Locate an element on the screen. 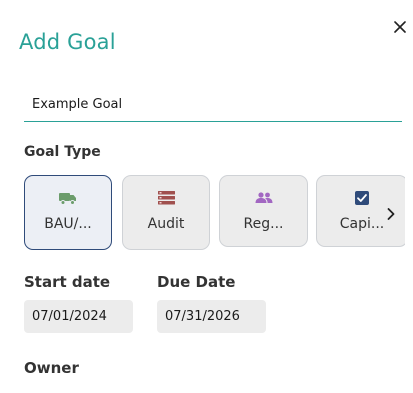 Image resolution: width=413 pixels, height=393 pixels. due-date-input is located at coordinates (211, 316).